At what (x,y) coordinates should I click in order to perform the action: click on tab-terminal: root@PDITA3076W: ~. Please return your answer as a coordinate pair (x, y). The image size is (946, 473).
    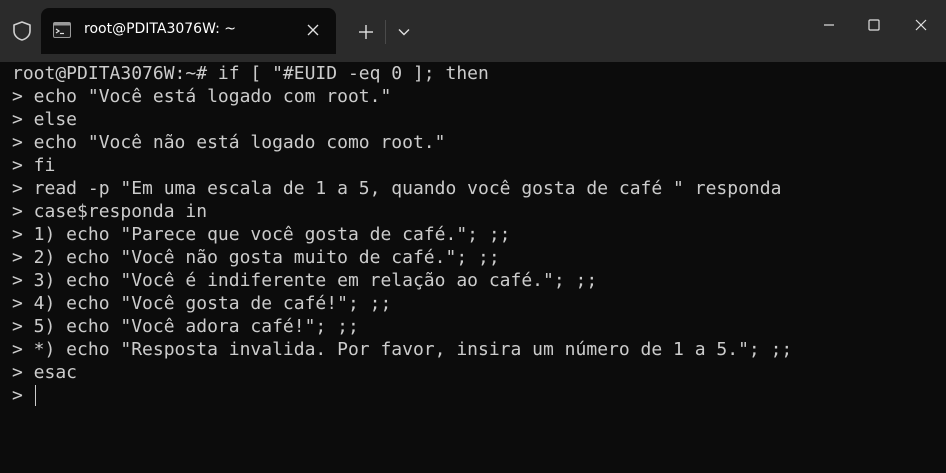
    Looking at the image, I should click on (188, 31).